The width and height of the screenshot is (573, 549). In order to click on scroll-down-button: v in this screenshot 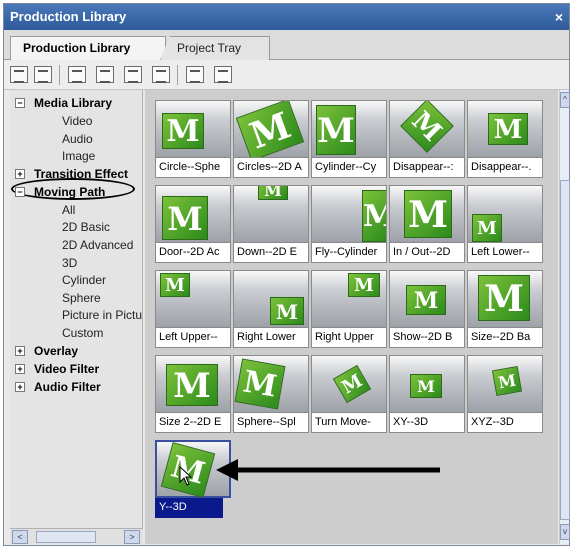, I will do `click(565, 532)`.